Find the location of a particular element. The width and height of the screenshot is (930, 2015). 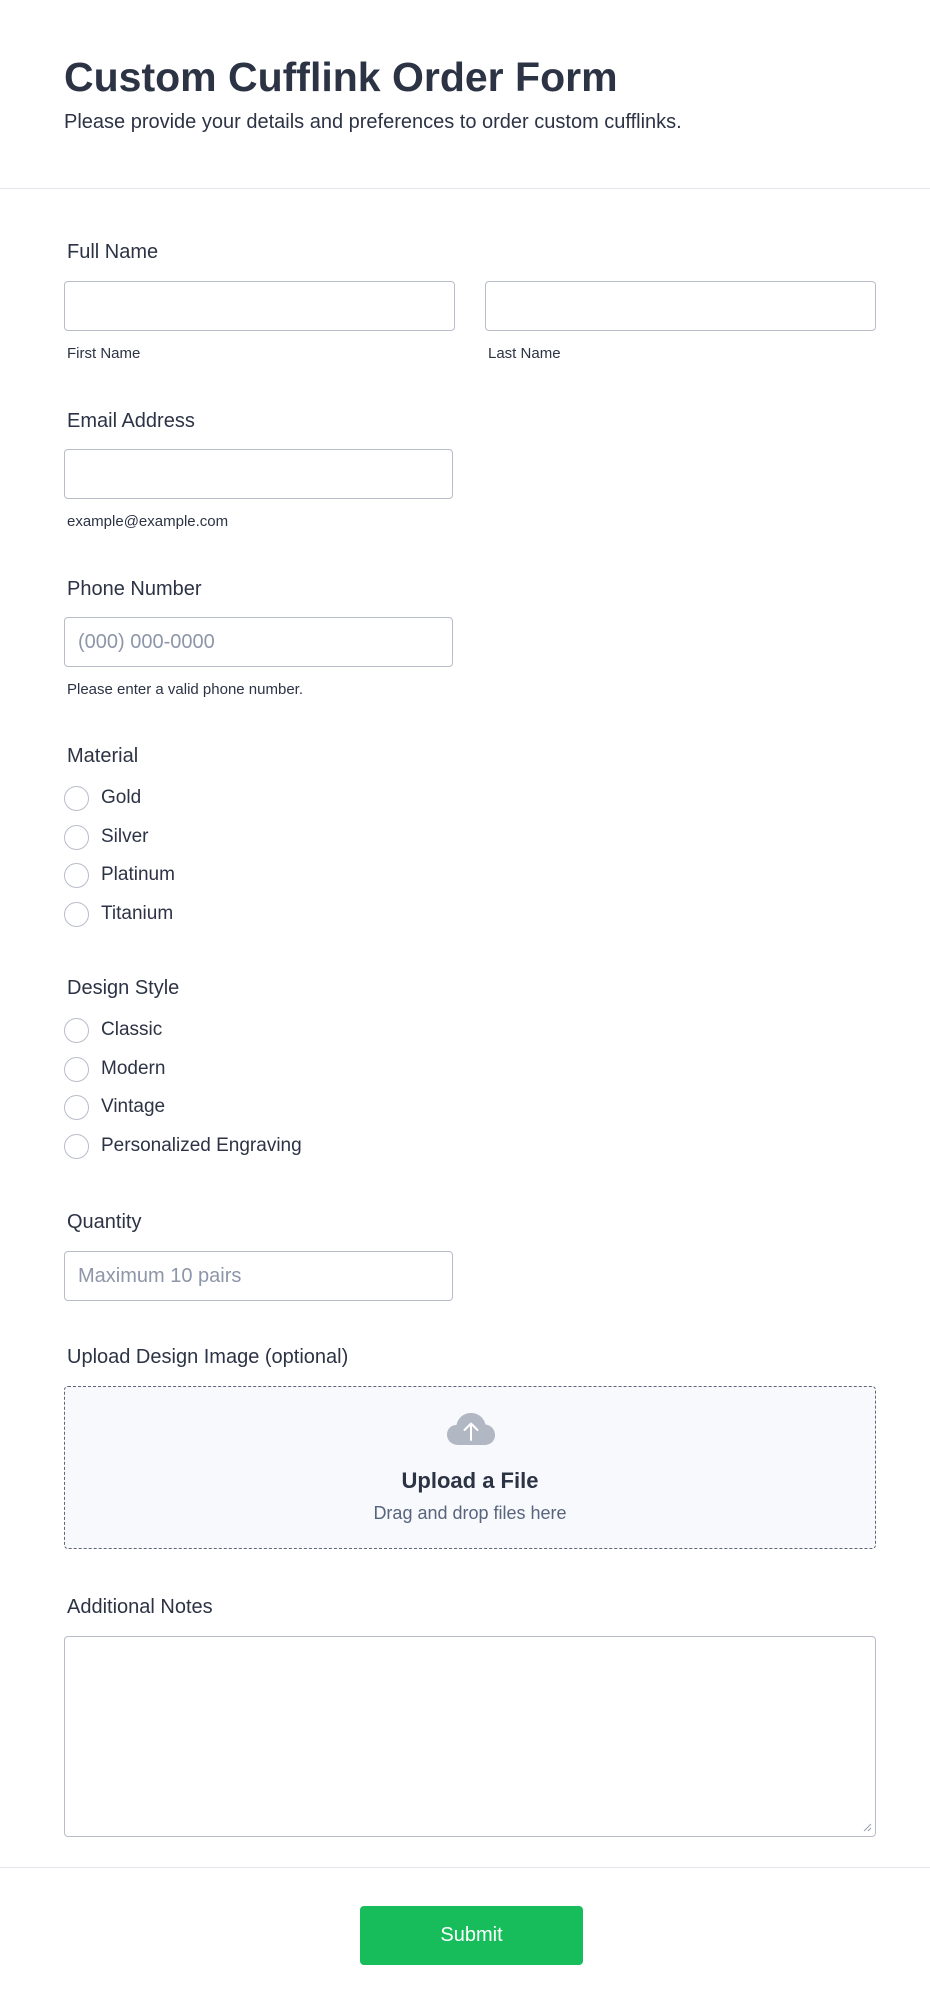

material-option-gold: Gold is located at coordinates (102, 798).